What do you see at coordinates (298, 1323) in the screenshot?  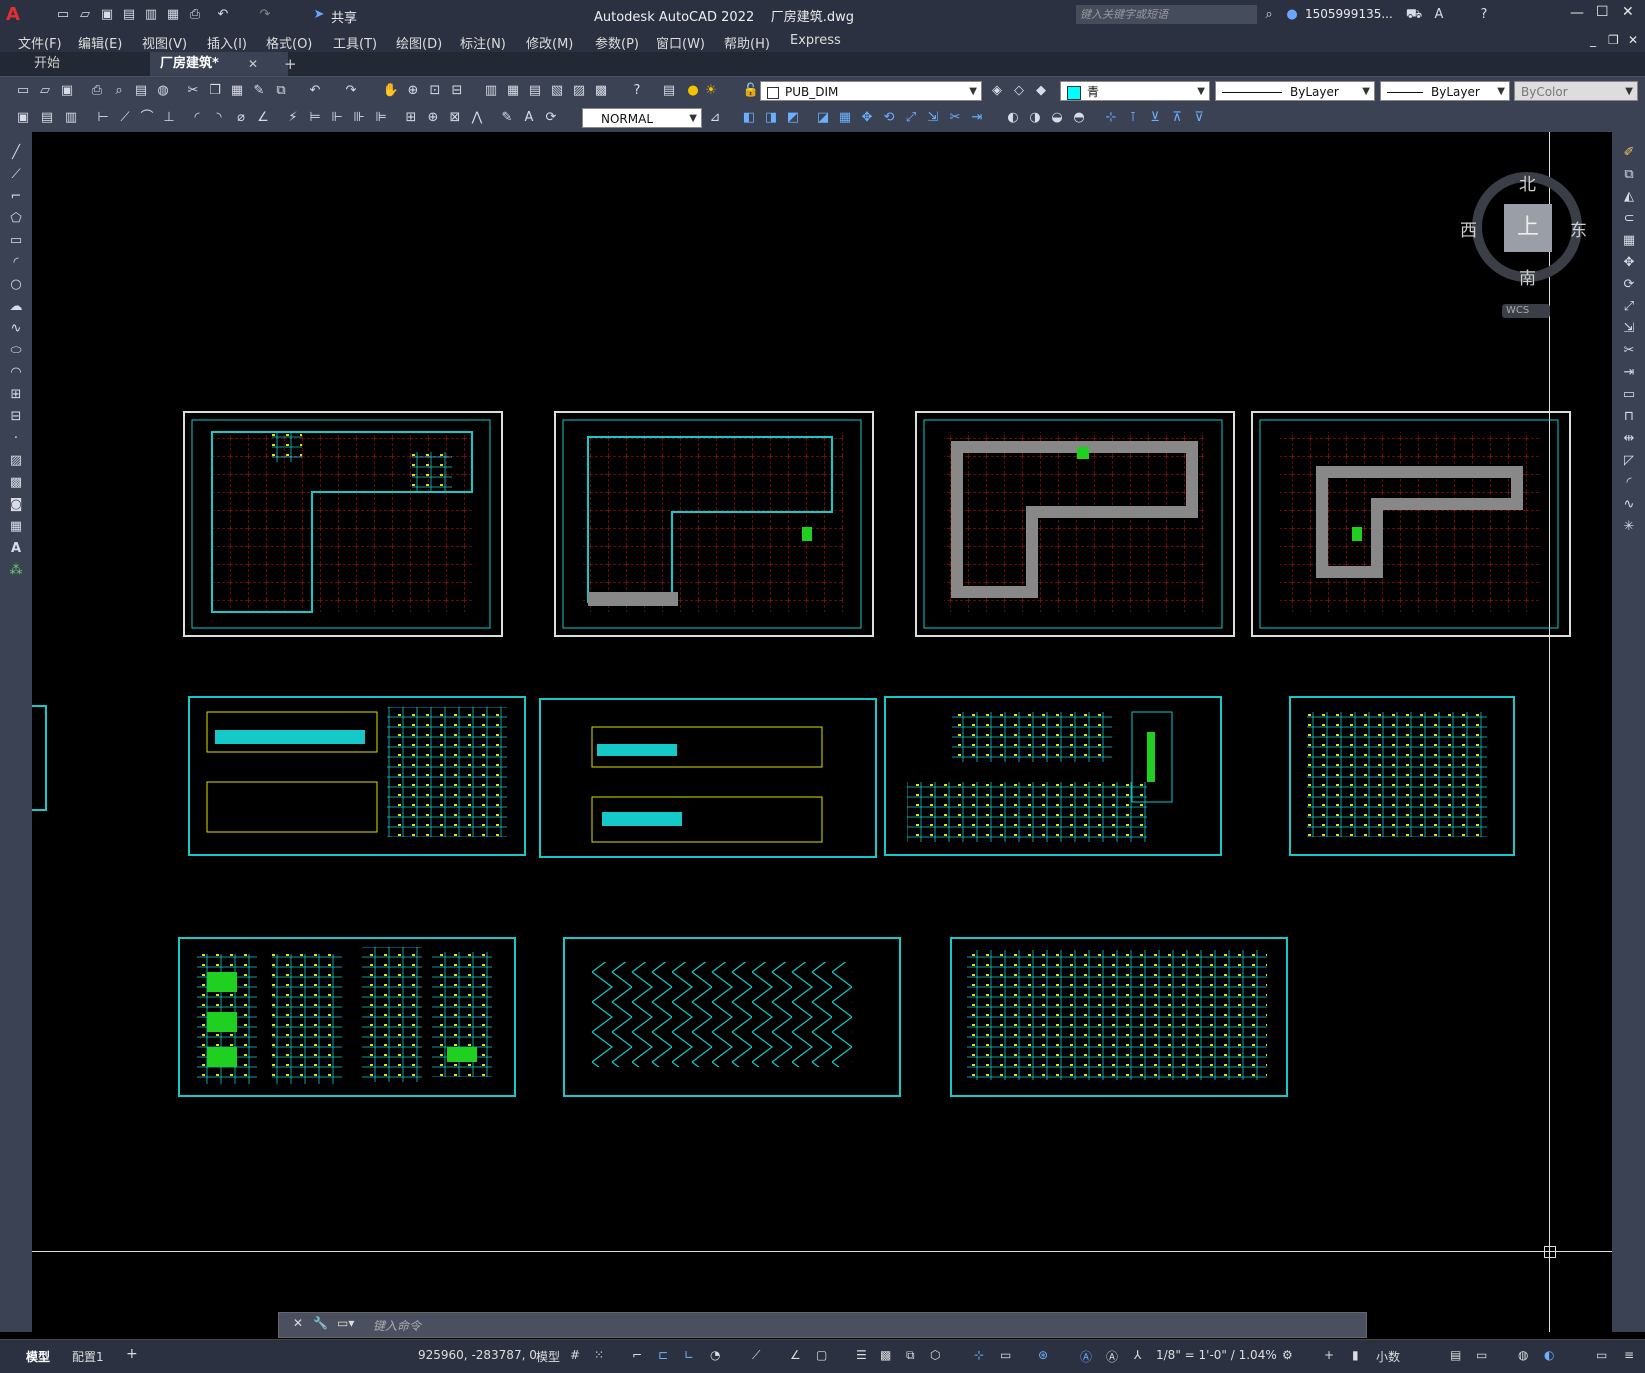 I see `command-close-icon: ✕` at bounding box center [298, 1323].